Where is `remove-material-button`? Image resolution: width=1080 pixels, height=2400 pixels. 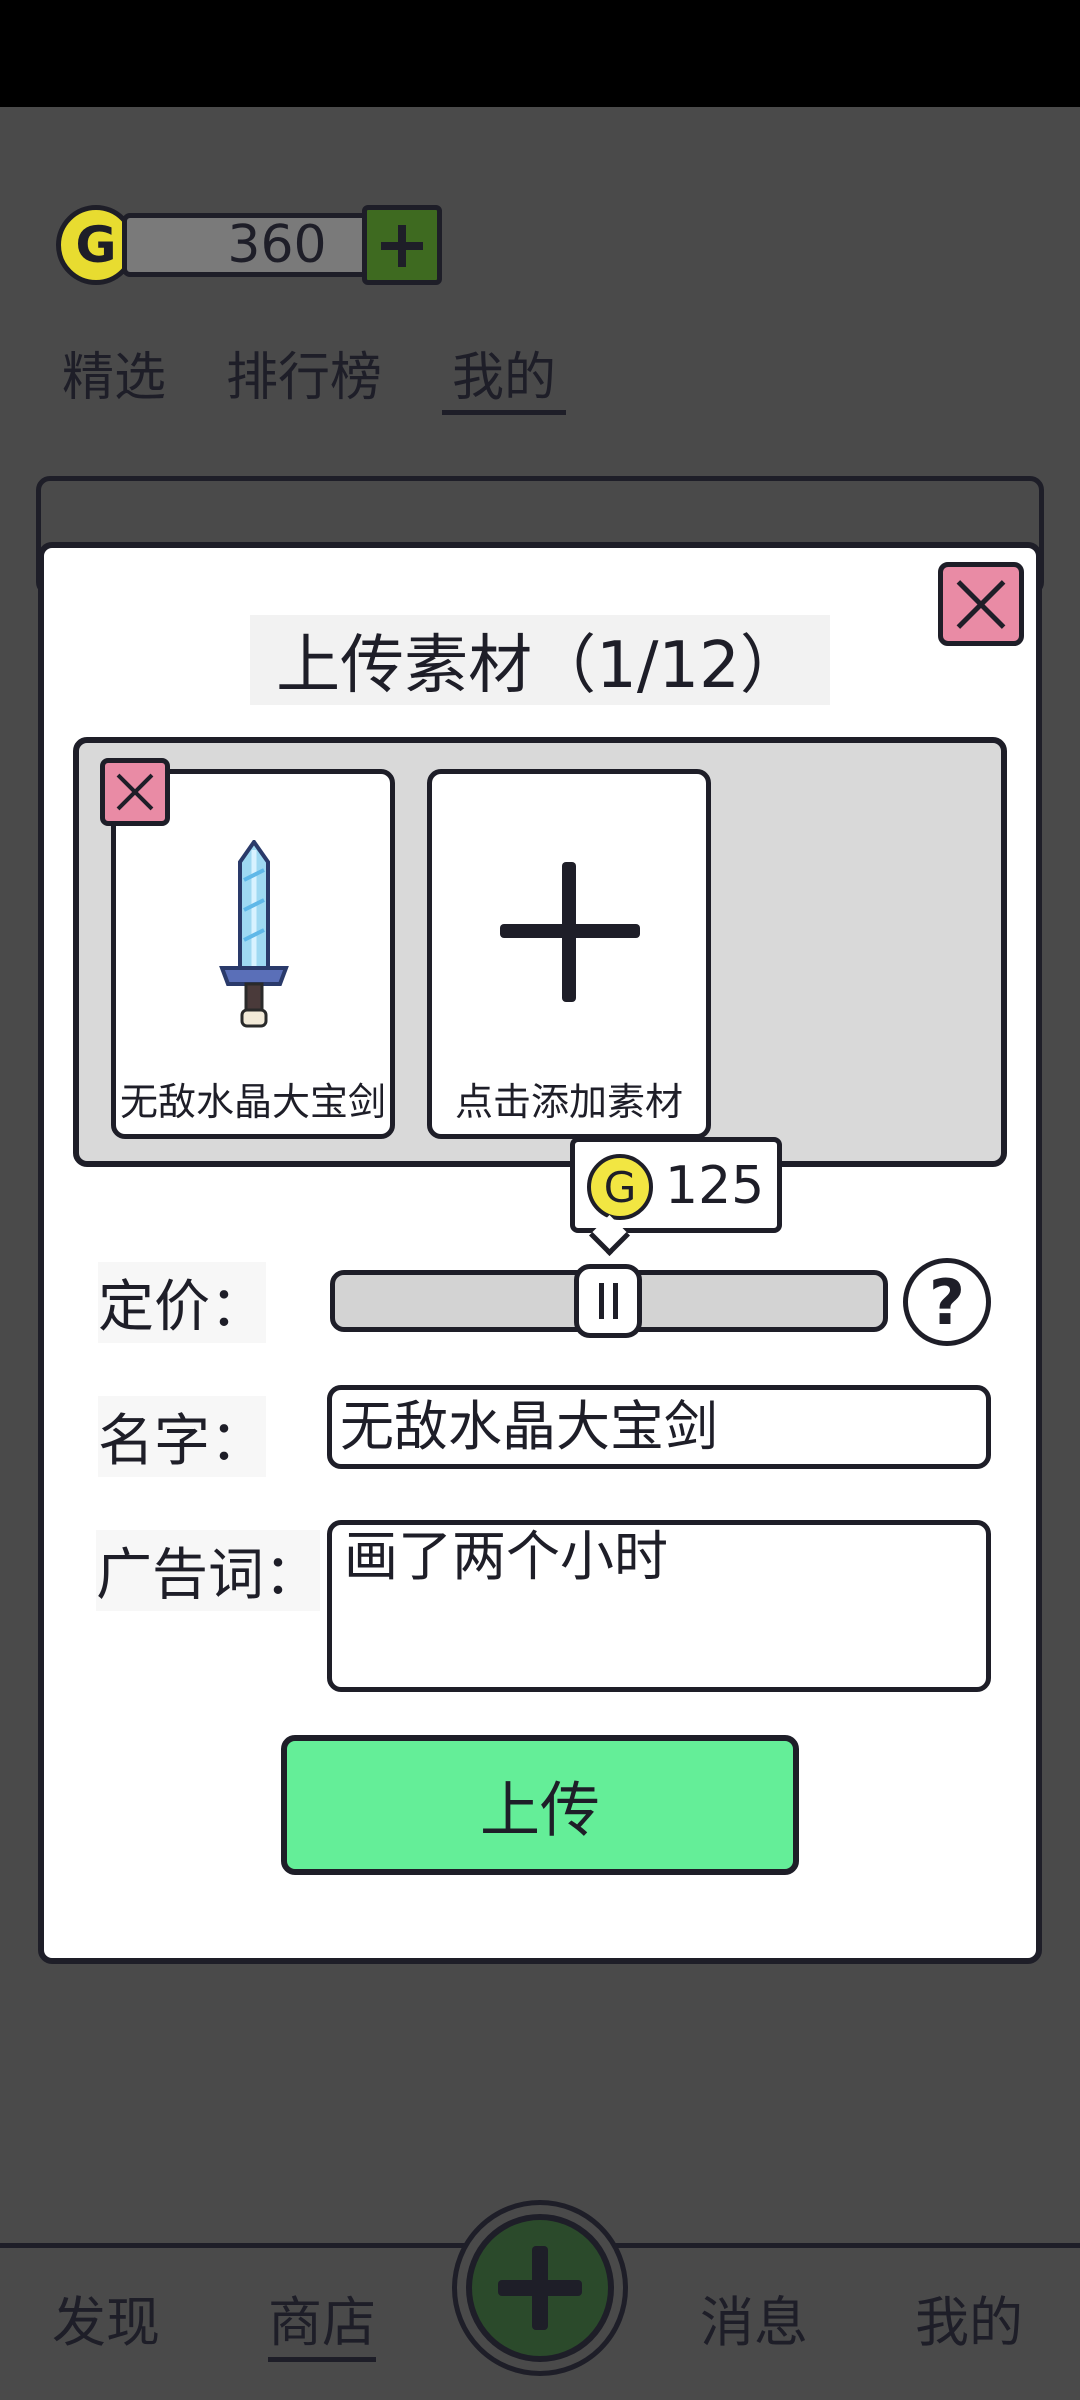
remove-material-button is located at coordinates (135, 792).